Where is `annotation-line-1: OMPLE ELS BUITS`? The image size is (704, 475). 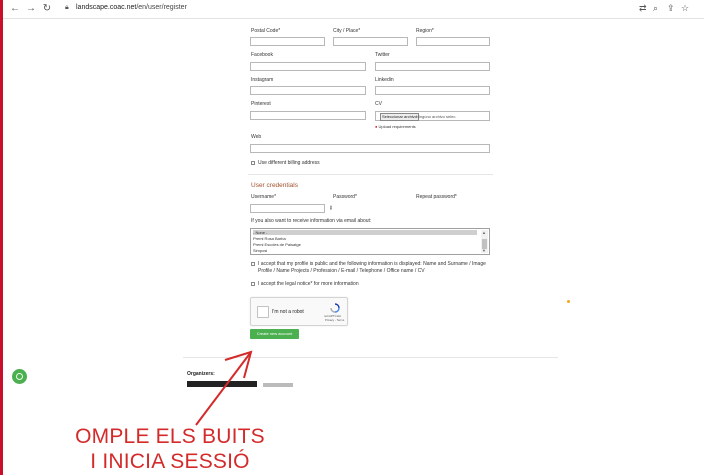
annotation-line-1: OMPLE ELS BUITS is located at coordinates (170, 436).